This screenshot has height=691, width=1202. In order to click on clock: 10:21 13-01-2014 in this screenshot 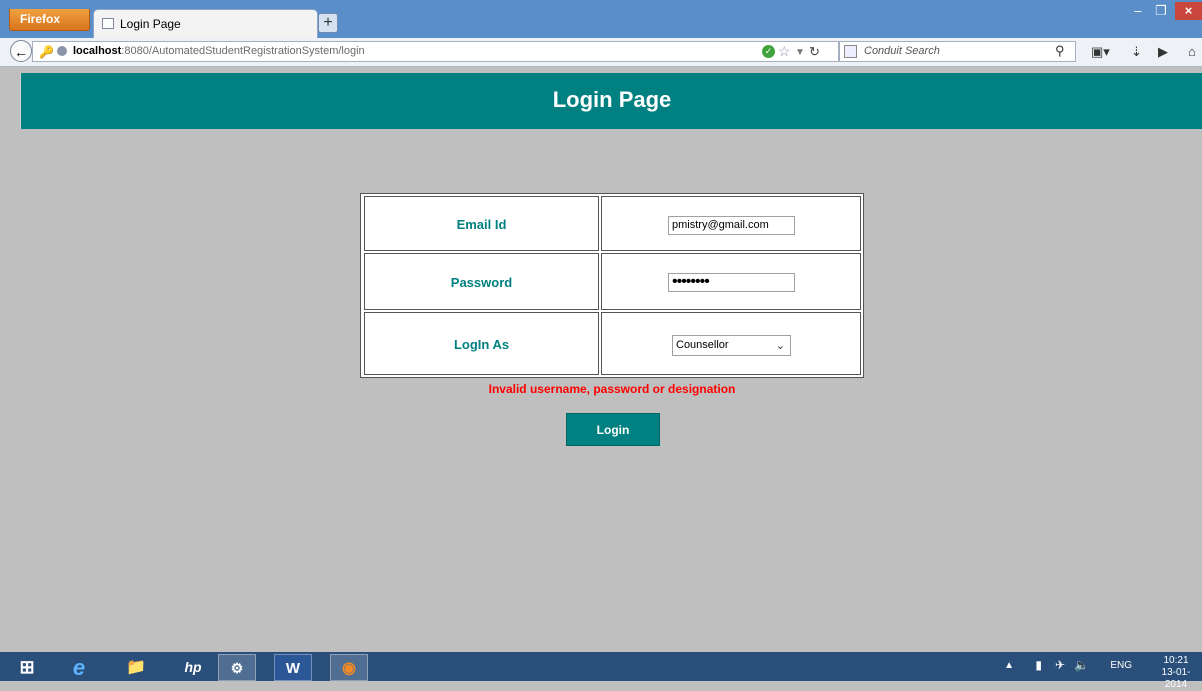, I will do `click(1176, 673)`.